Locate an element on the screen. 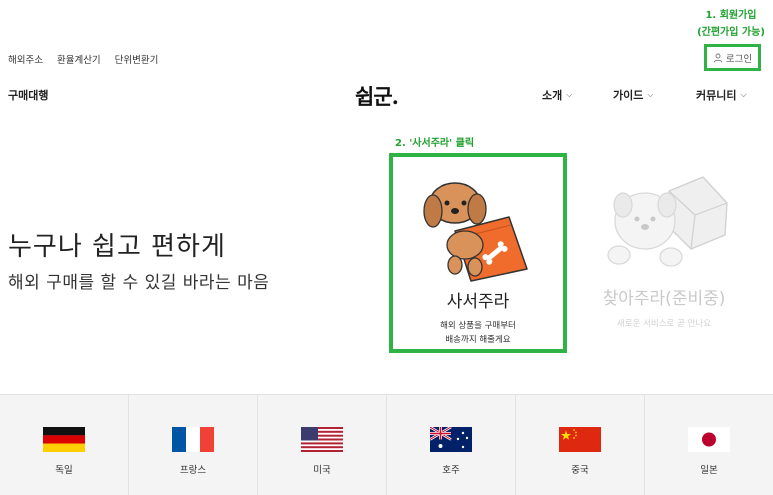  service-desc-line2: 배송까지 해줄게요 is located at coordinates (478, 340).